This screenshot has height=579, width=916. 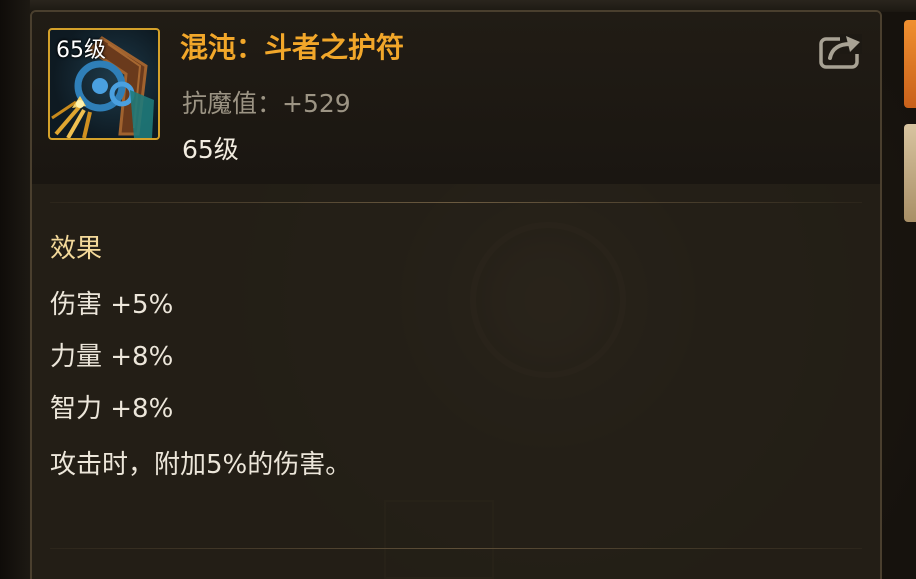 What do you see at coordinates (76, 249) in the screenshot?
I see `effects-title: 效果` at bounding box center [76, 249].